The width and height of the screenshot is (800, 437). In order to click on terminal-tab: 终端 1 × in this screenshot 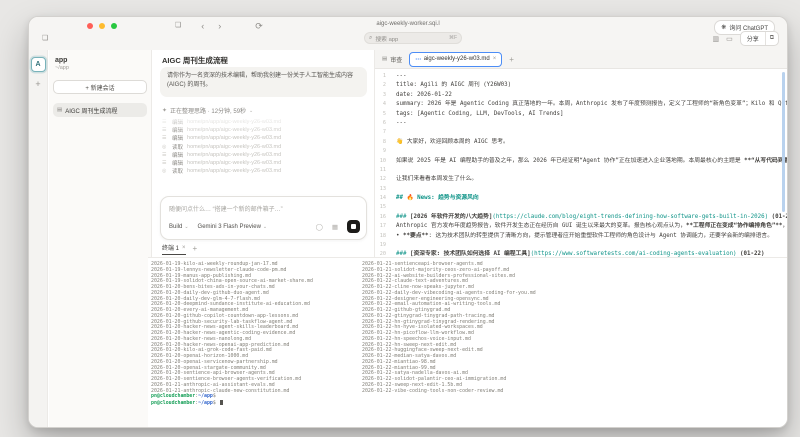, I will do `click(174, 249)`.